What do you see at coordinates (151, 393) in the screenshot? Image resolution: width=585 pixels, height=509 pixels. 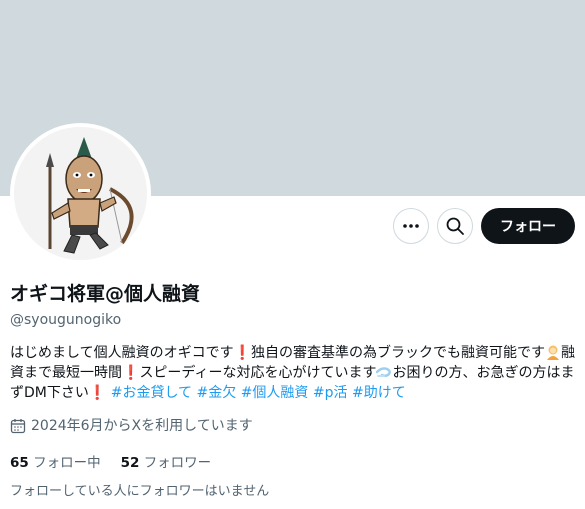 I see `hashtag-link: #お金貸して` at bounding box center [151, 393].